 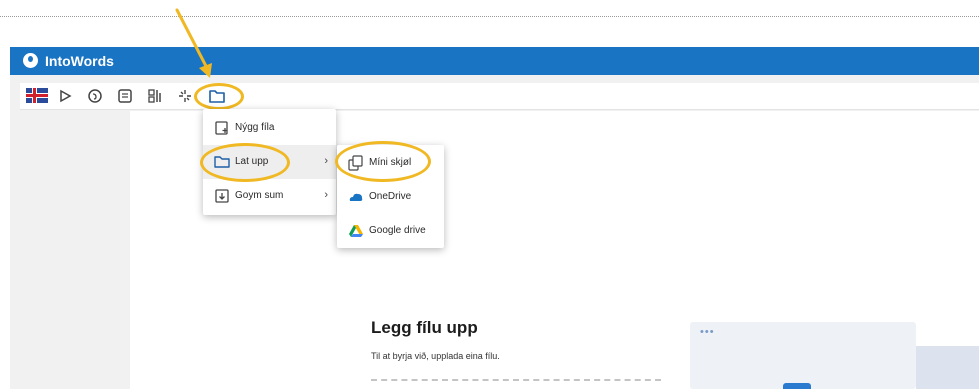 I want to click on reader-icon, so click(x=125, y=96).